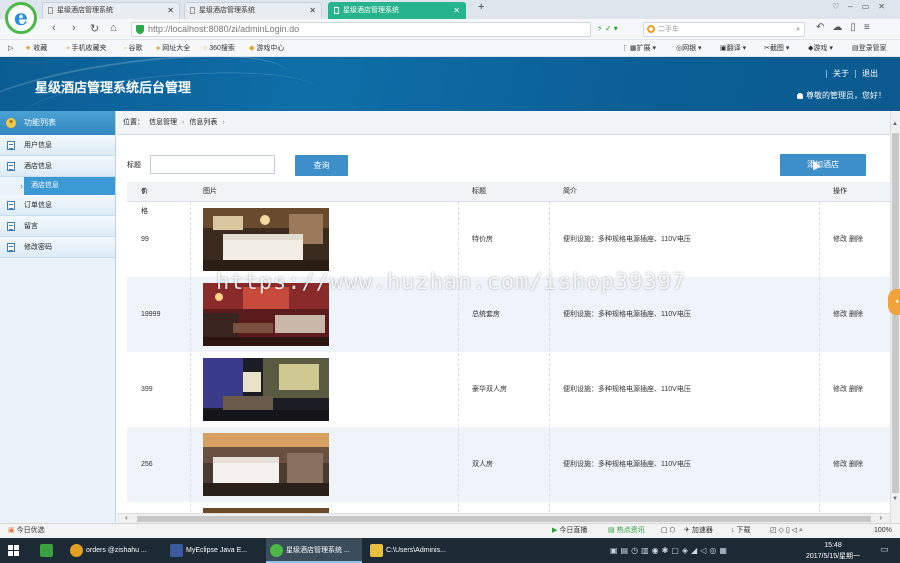 The height and width of the screenshot is (563, 900). I want to click on sidebar-item-orders: 订单信息, so click(57, 205).